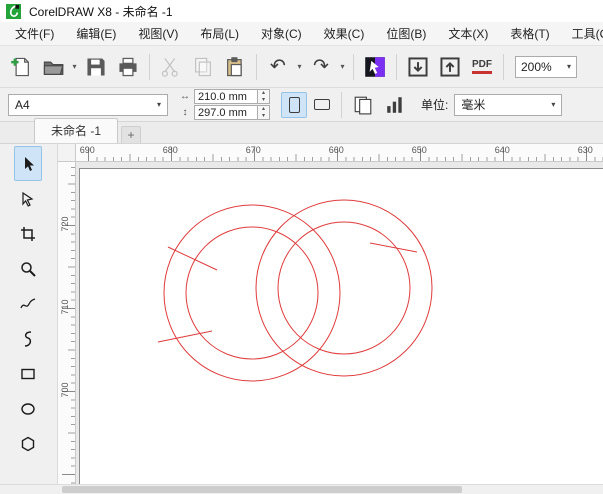 The height and width of the screenshot is (494, 603). Describe the element at coordinates (253, 150) in the screenshot. I see `ruler-label: 670` at that location.